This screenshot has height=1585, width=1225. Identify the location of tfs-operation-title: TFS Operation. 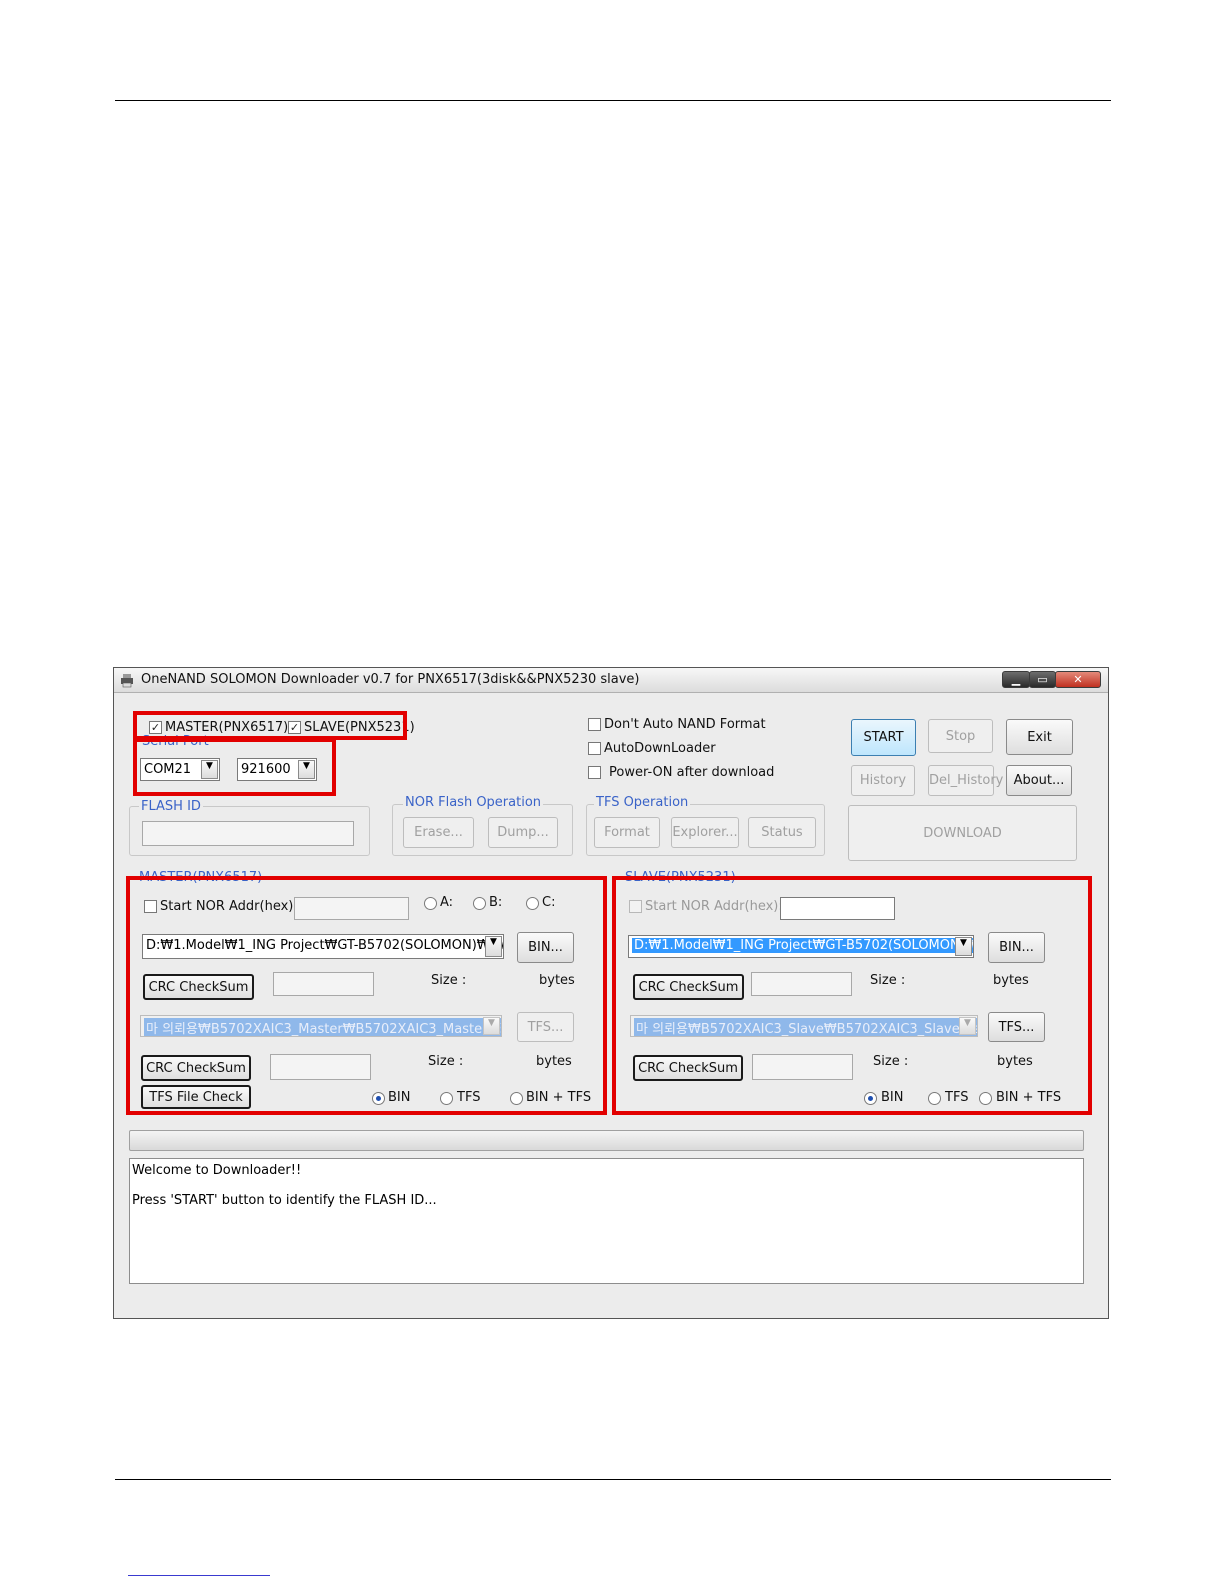
(642, 802).